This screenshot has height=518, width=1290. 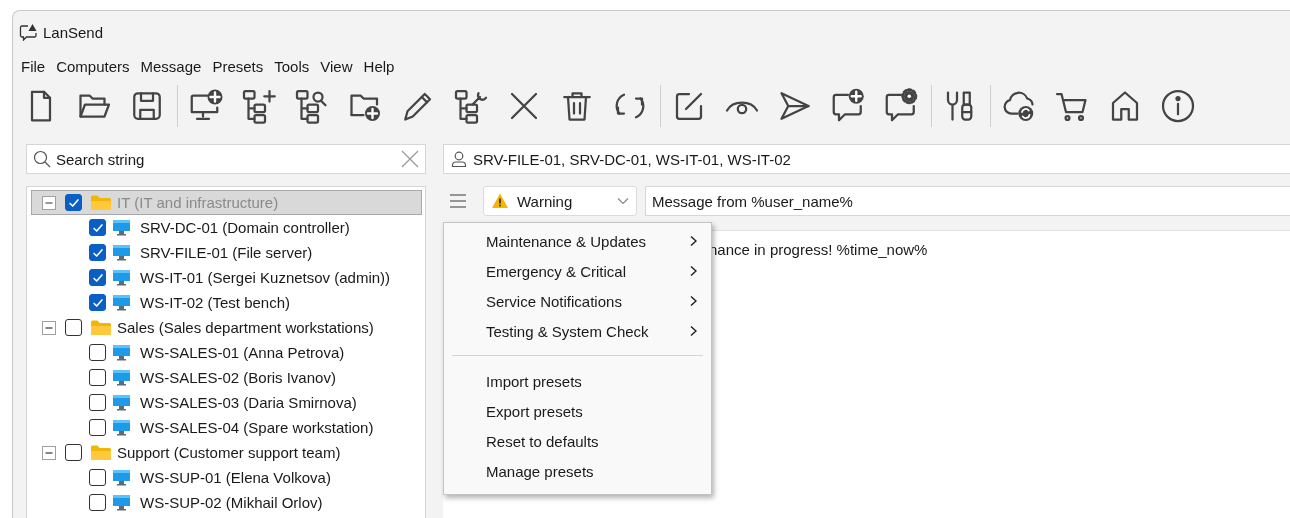 I want to click on subject-input: Message from %user_name%, so click(x=968, y=201).